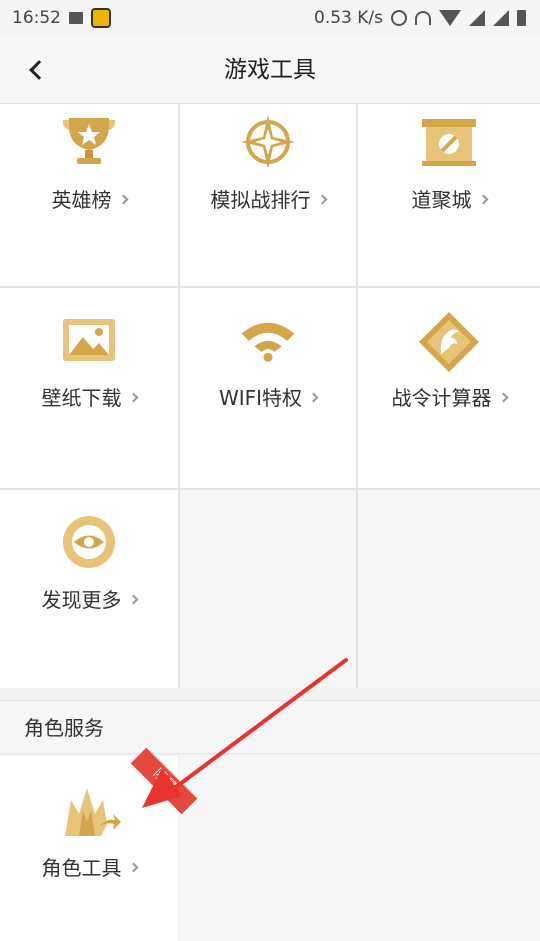 The height and width of the screenshot is (941, 540). Describe the element at coordinates (89, 142) in the screenshot. I see `trophy-icon` at that location.